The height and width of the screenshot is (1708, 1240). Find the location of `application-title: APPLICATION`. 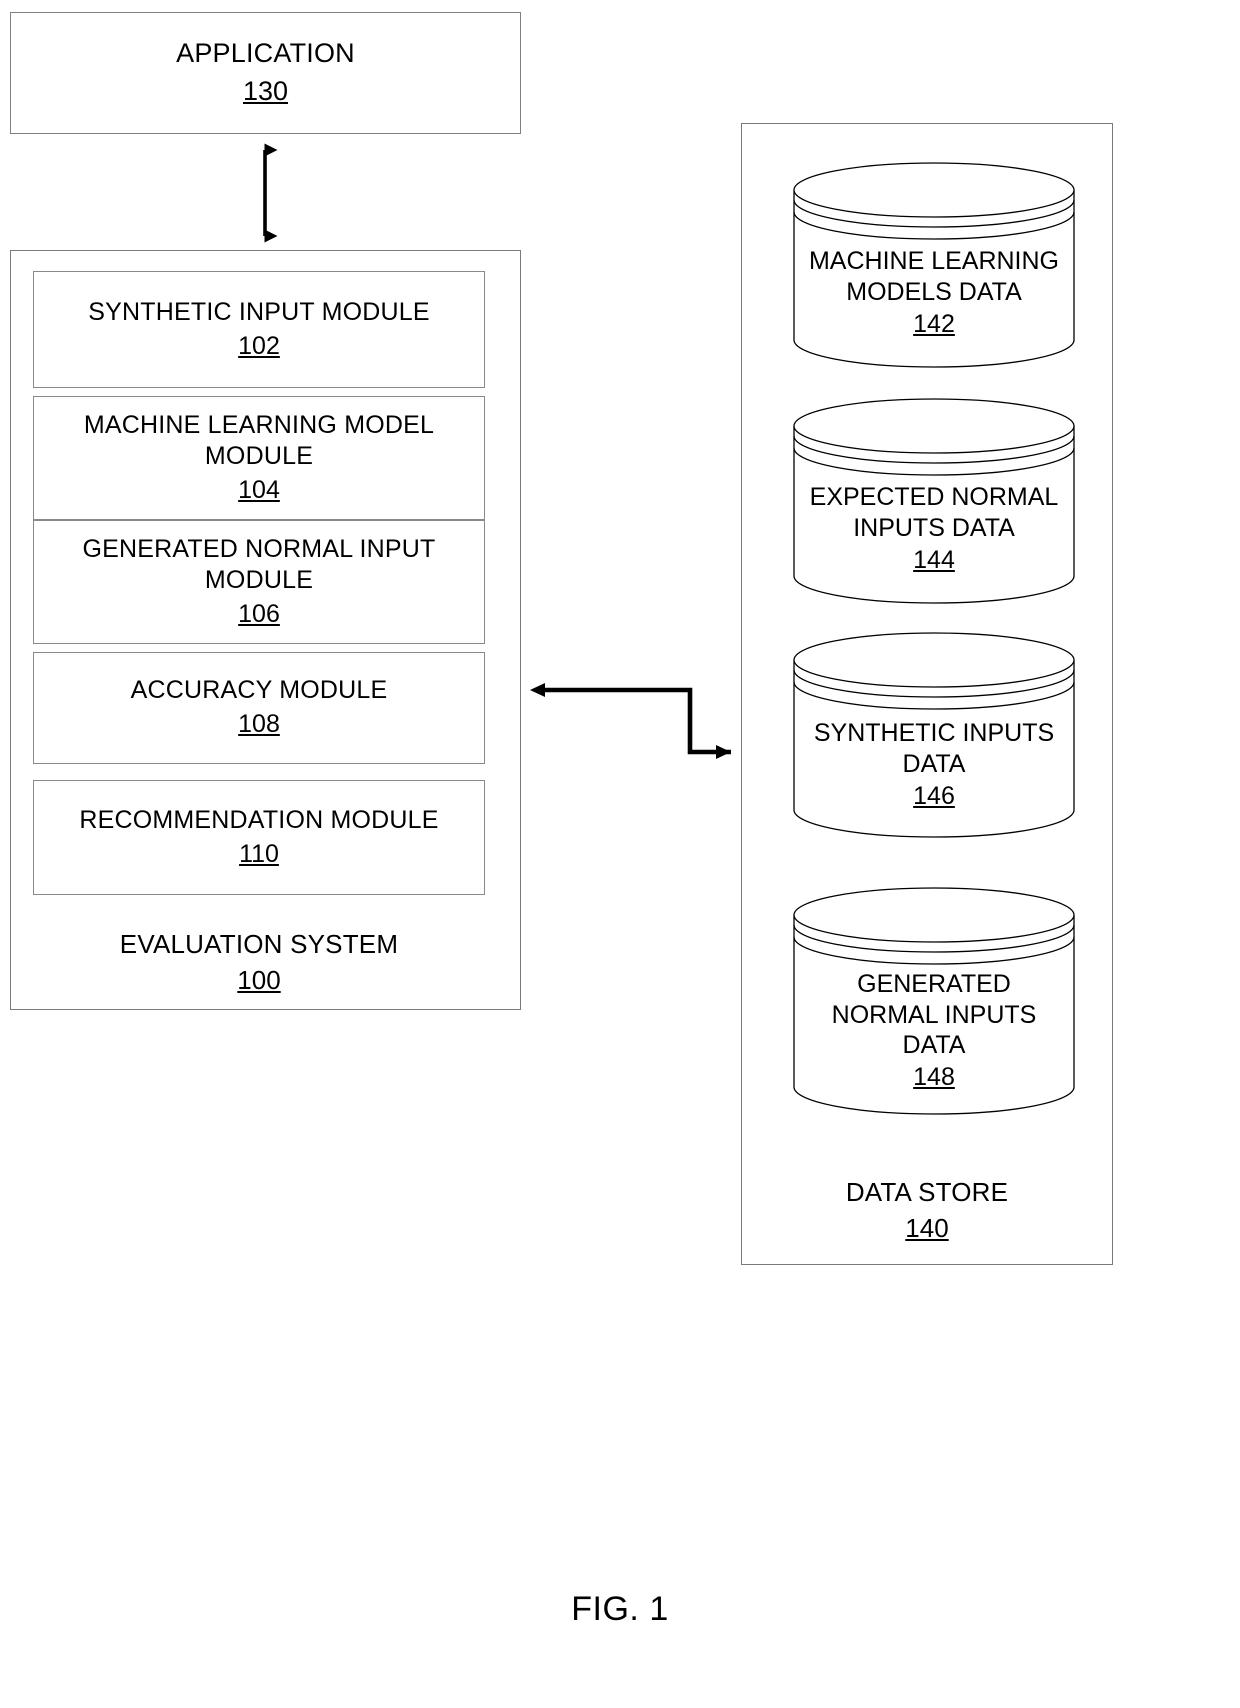

application-title: APPLICATION is located at coordinates (265, 52).